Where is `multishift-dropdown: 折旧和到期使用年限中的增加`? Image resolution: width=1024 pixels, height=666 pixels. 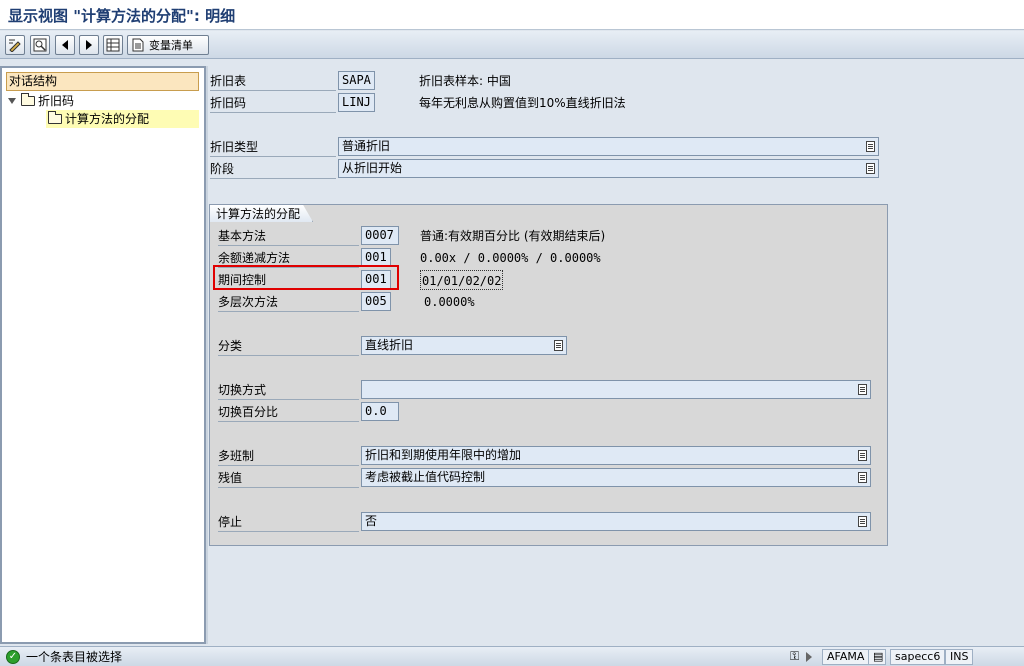
multishift-dropdown: 折旧和到期使用年限中的增加 is located at coordinates (616, 455).